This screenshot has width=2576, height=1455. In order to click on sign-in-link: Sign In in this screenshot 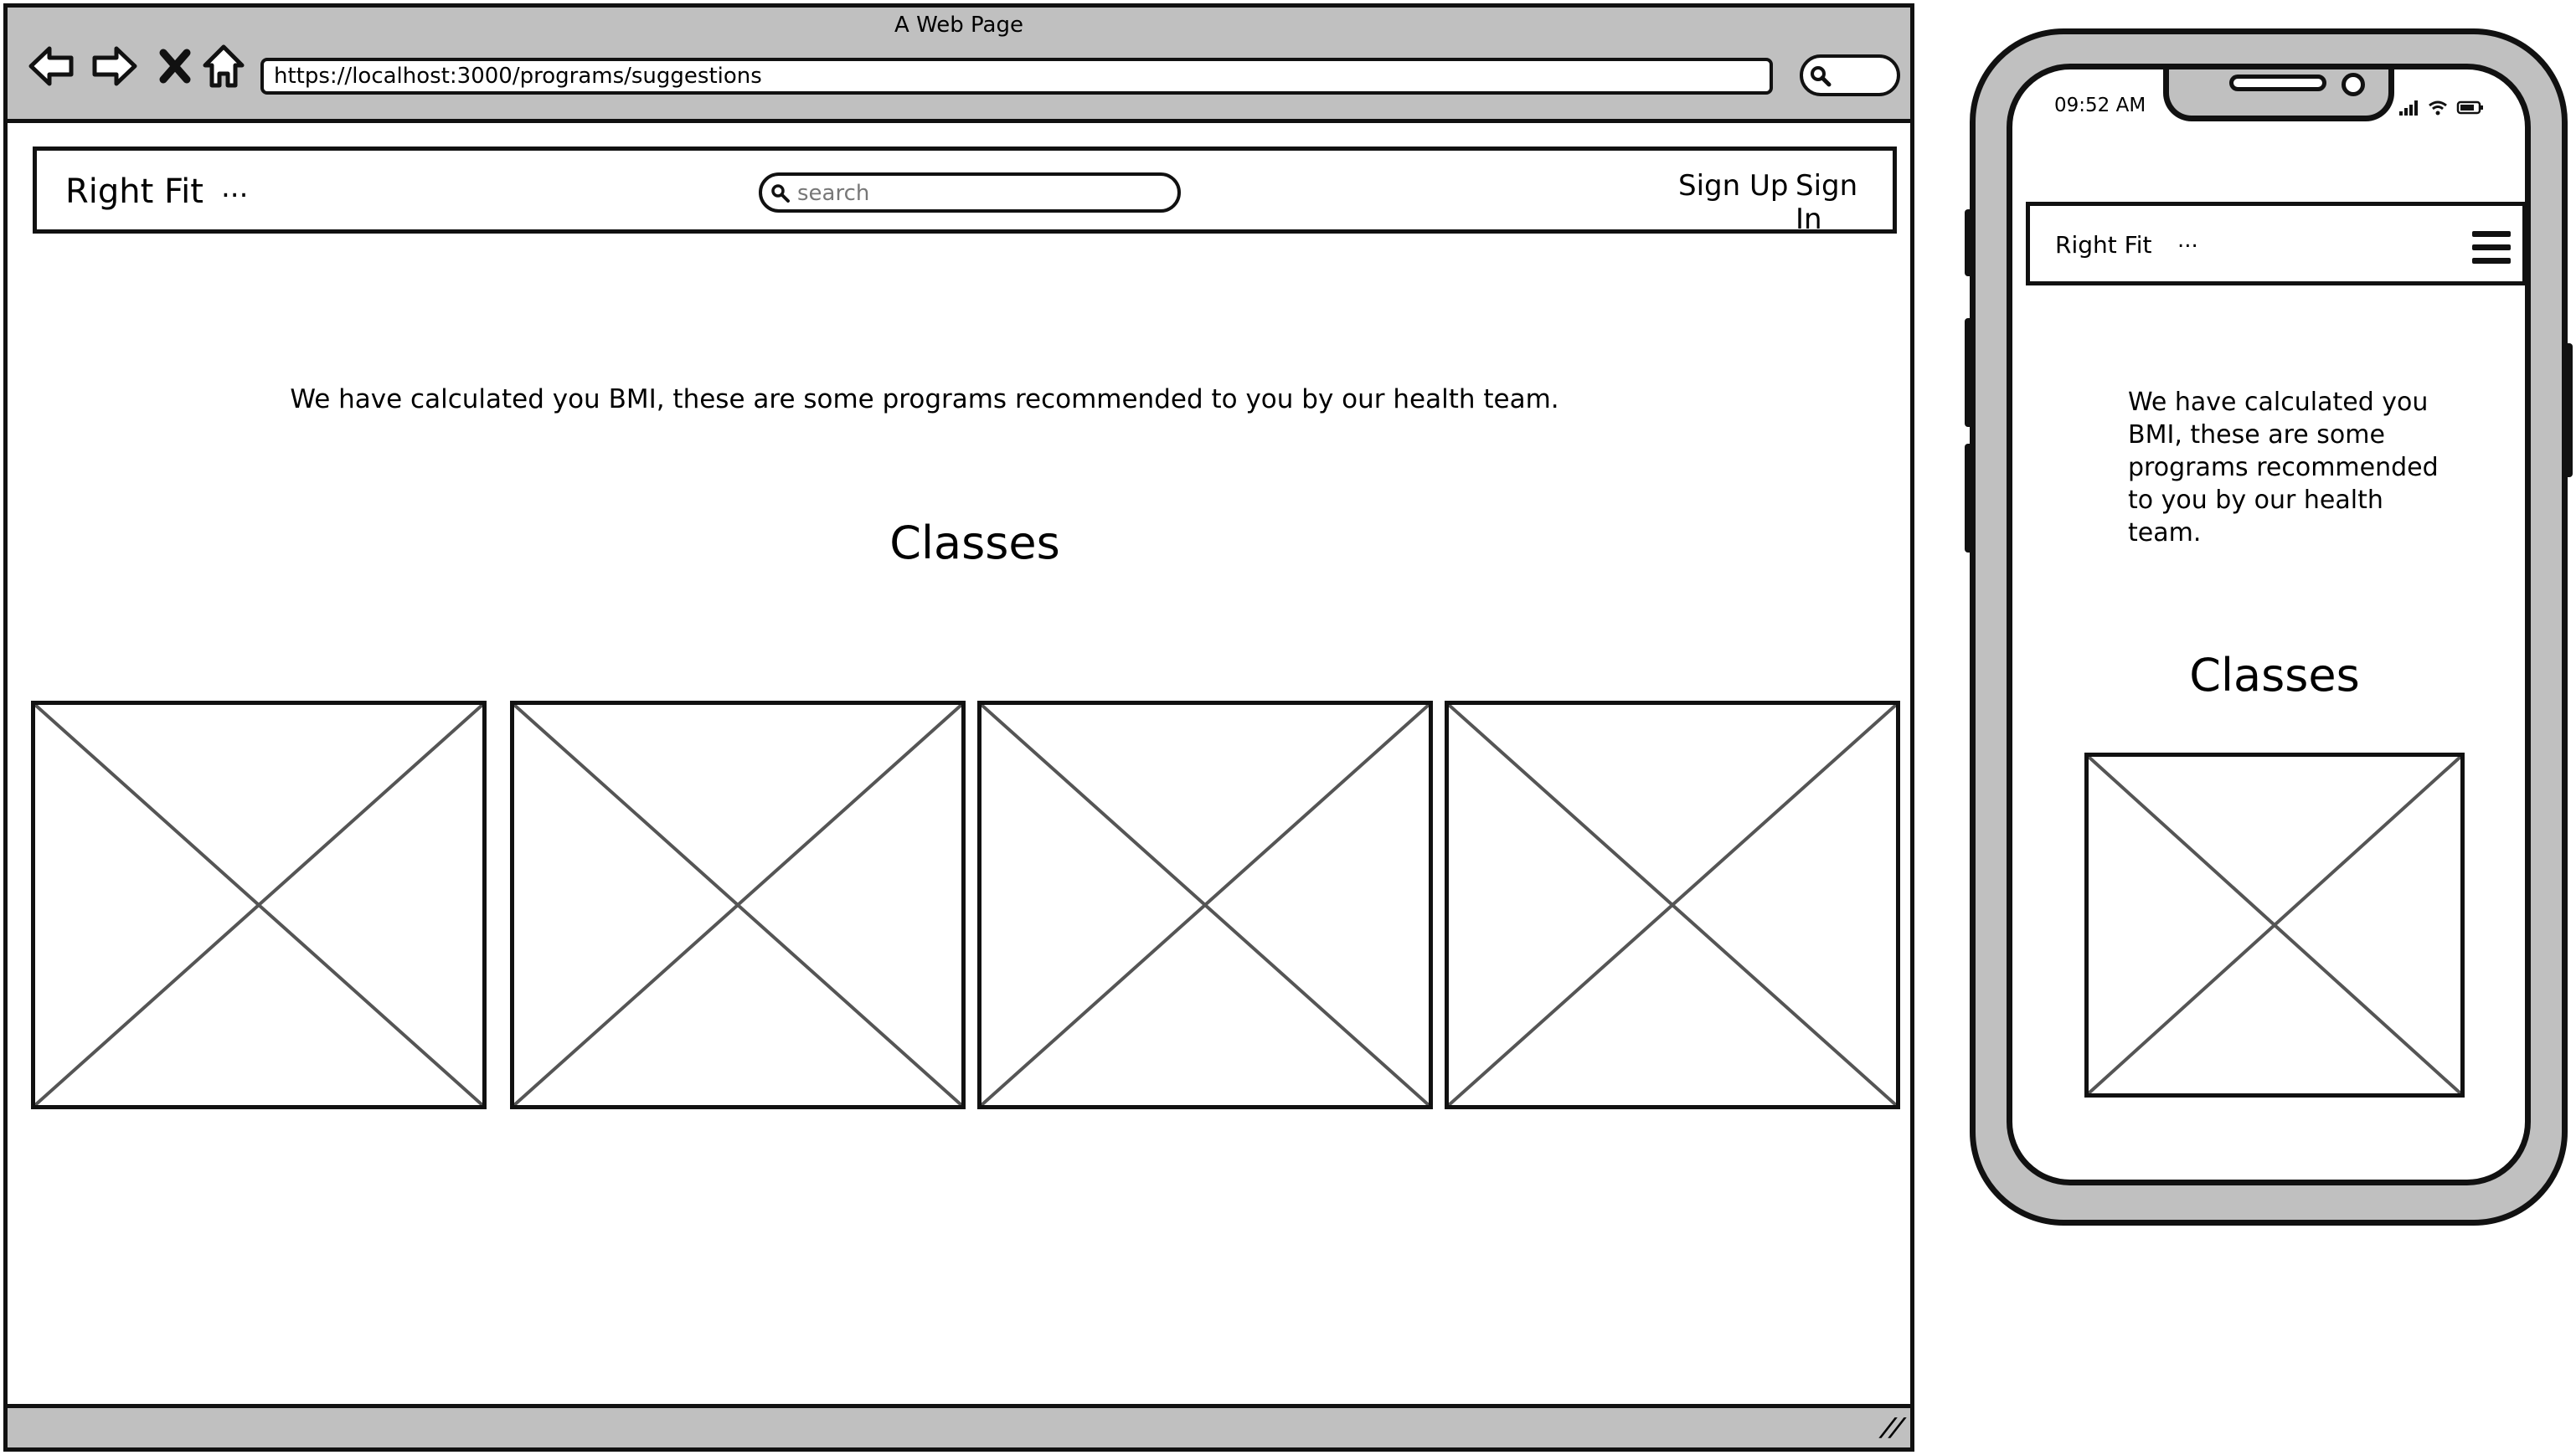, I will do `click(1844, 202)`.